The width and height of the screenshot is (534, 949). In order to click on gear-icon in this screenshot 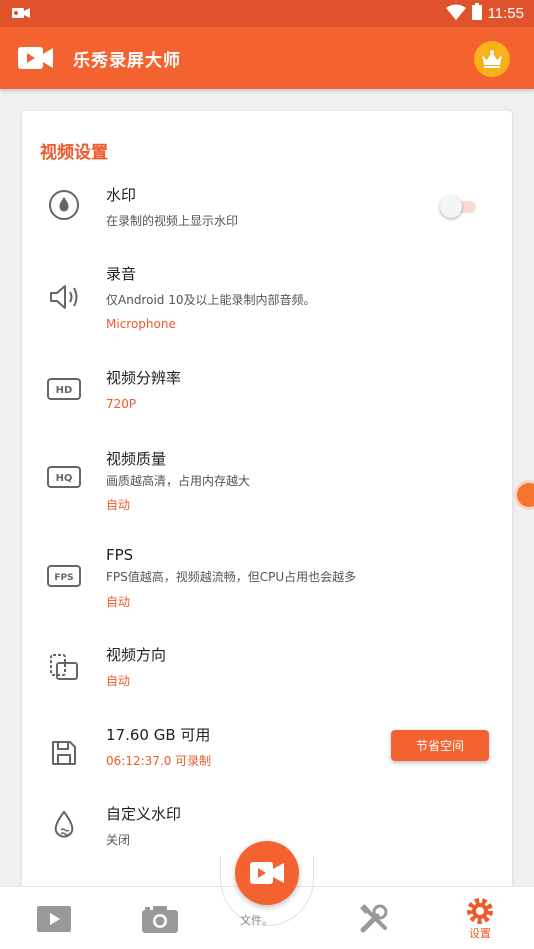, I will do `click(480, 910)`.